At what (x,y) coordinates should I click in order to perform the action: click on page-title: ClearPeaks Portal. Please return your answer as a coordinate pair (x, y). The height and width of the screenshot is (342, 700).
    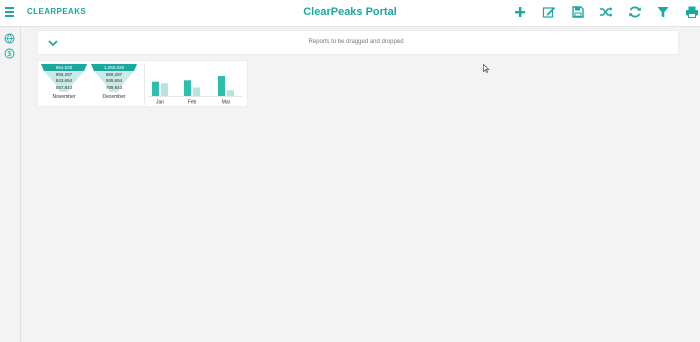
    Looking at the image, I should click on (350, 12).